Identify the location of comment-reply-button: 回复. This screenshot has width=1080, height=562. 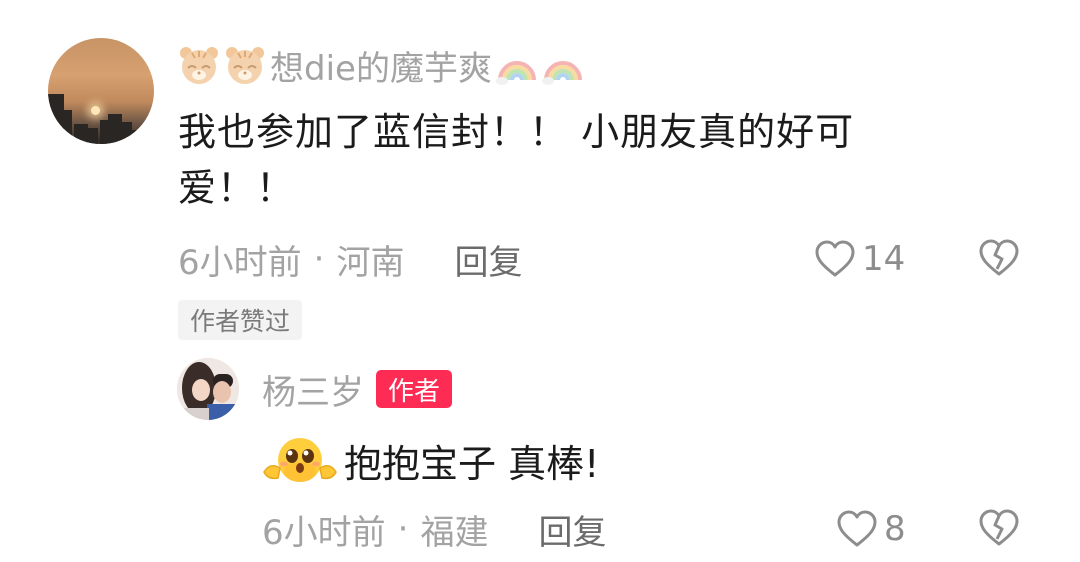
(488, 259).